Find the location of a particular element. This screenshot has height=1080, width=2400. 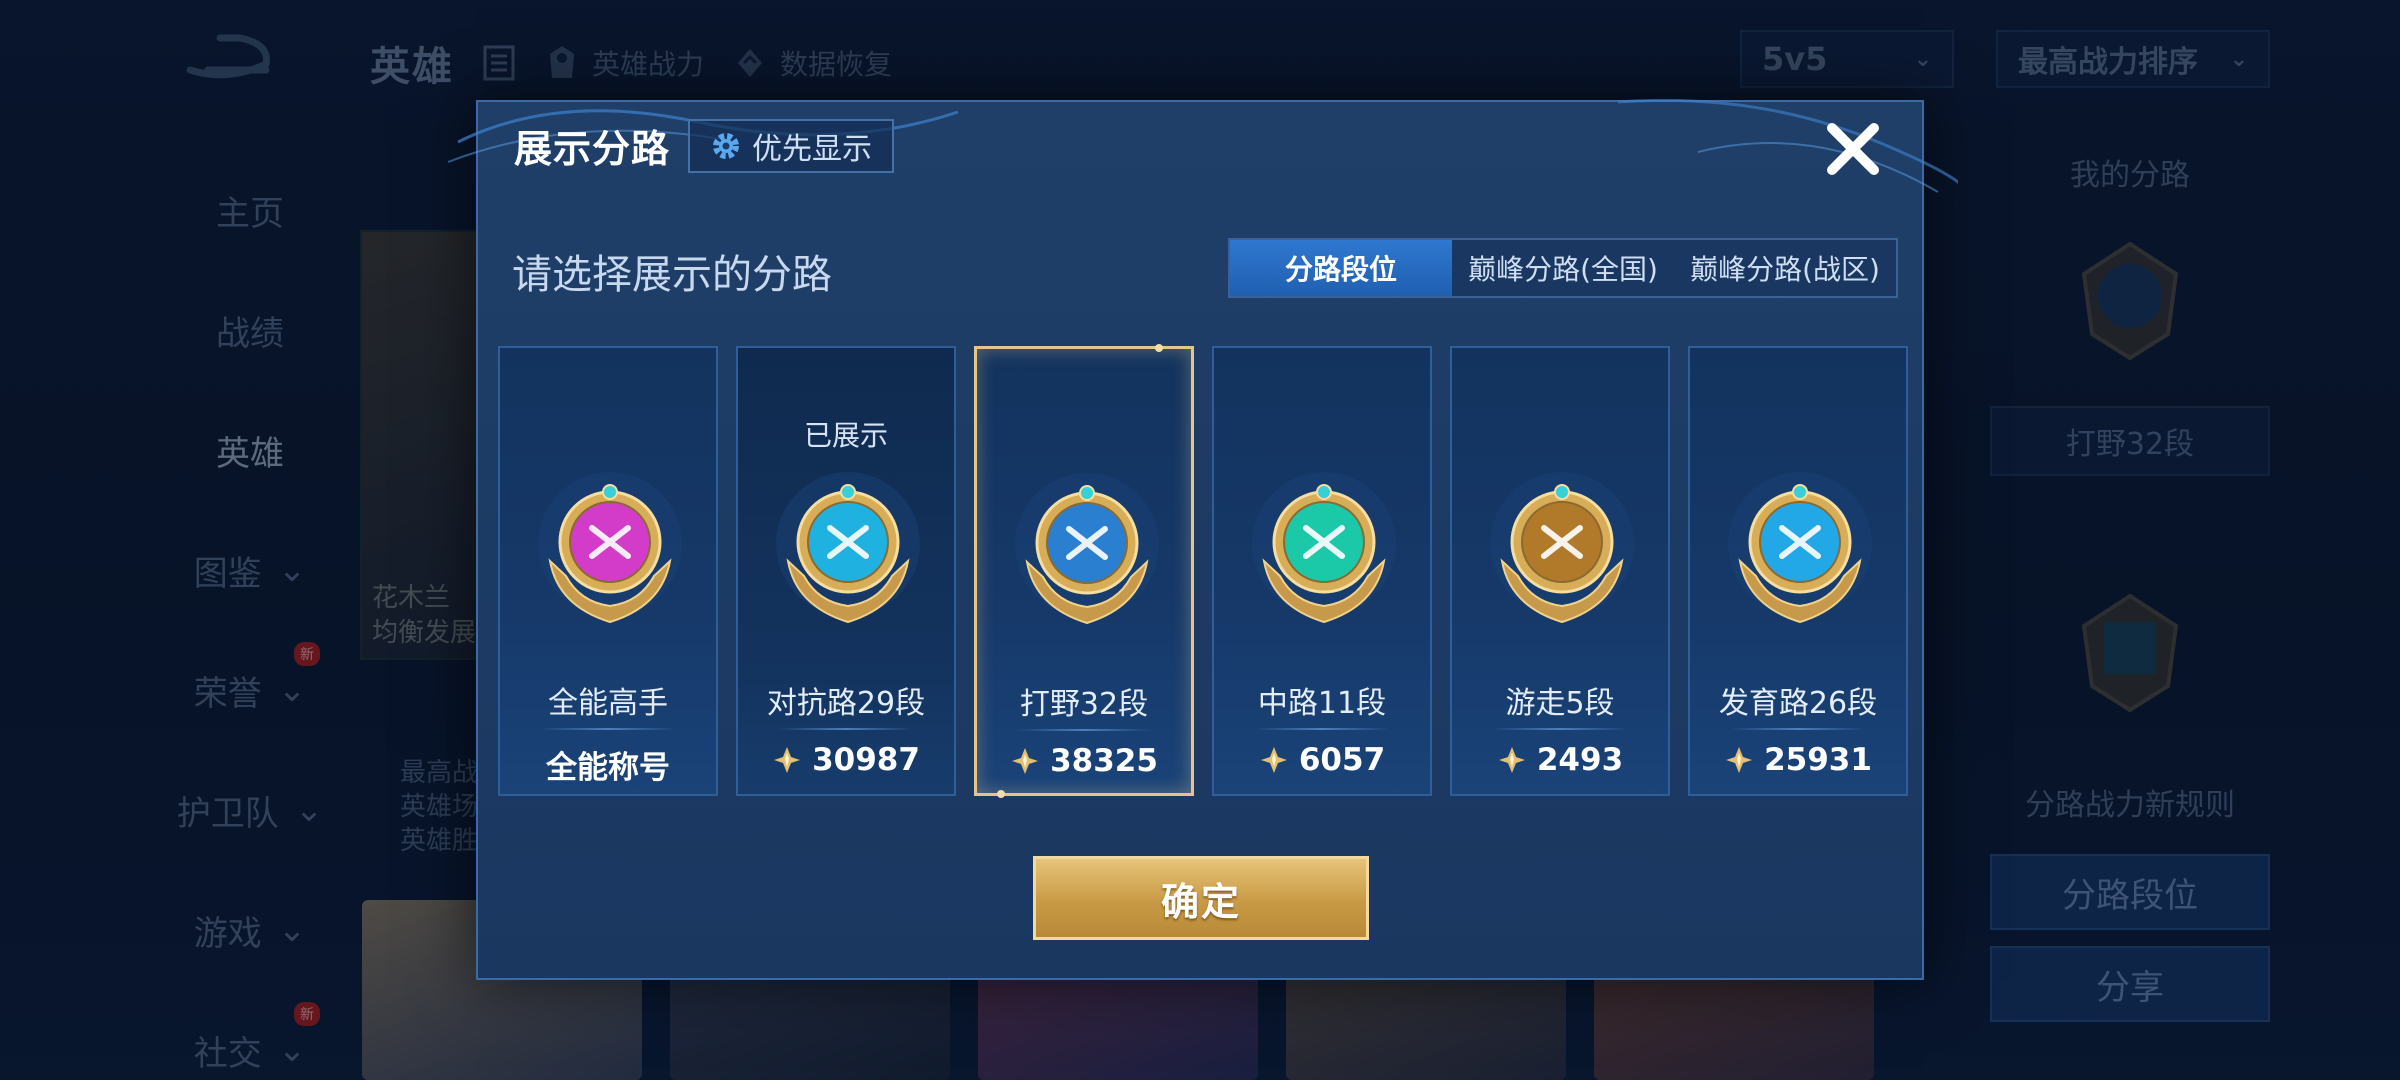

lane-tabs: 分路段位 巅峰分路(全国) 巅峰分路(战区) is located at coordinates (1563, 268).